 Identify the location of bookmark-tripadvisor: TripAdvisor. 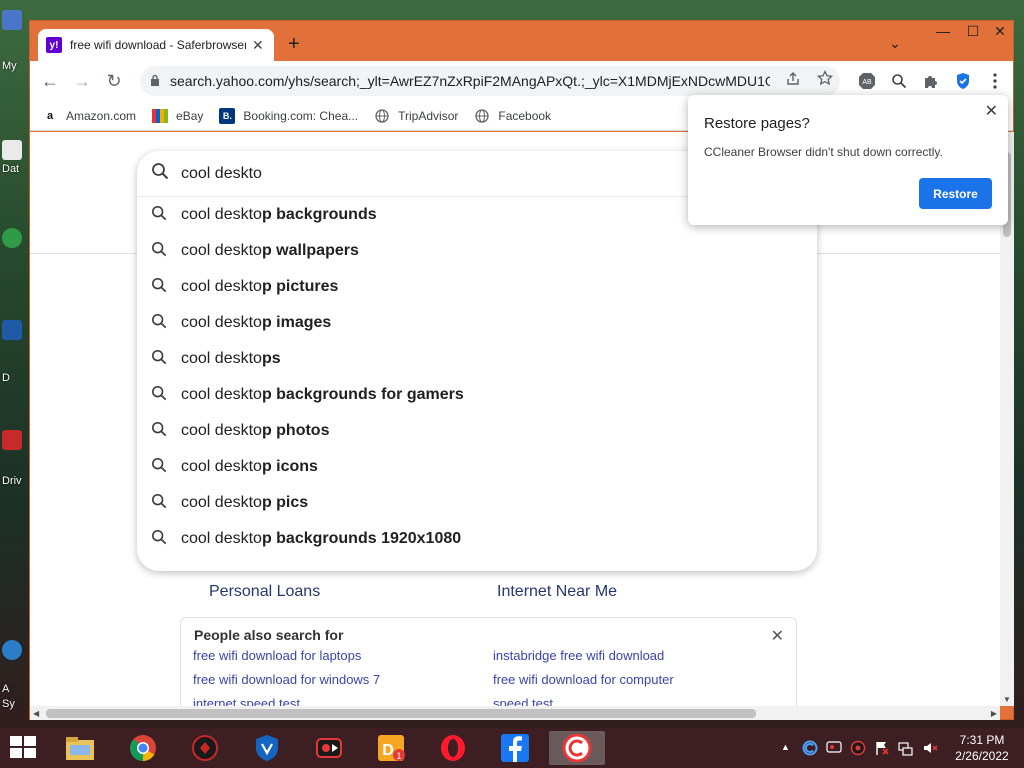
(416, 116).